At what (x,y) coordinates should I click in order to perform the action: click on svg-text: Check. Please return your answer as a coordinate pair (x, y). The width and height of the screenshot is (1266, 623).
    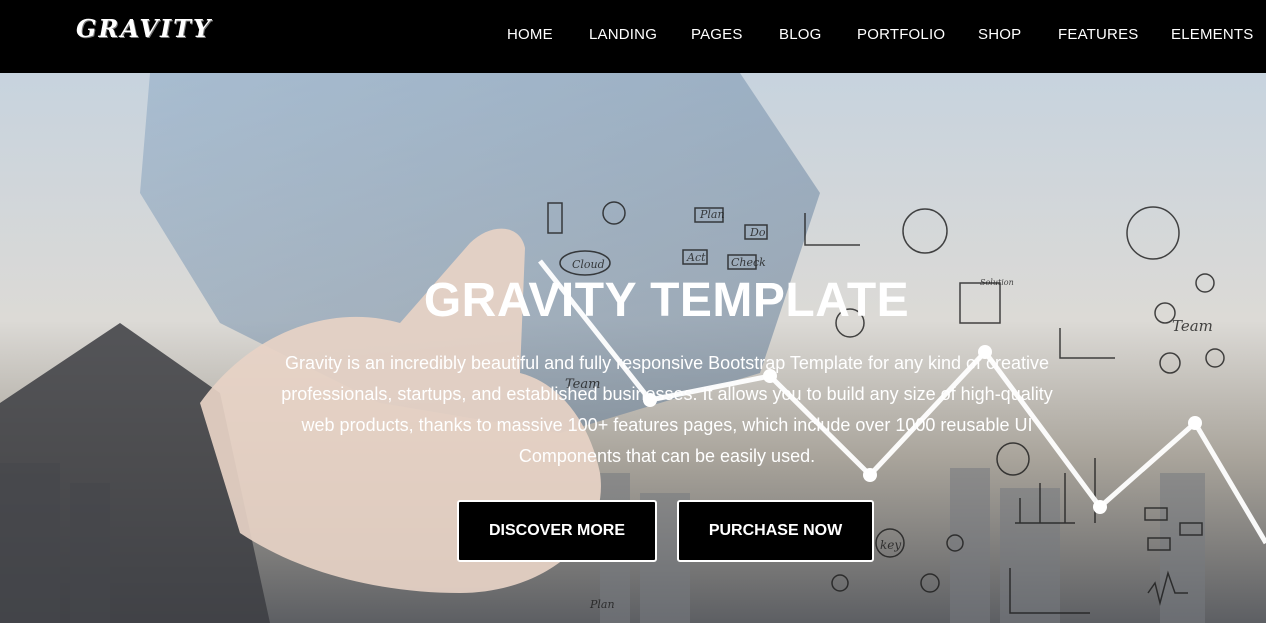
    Looking at the image, I should click on (748, 262).